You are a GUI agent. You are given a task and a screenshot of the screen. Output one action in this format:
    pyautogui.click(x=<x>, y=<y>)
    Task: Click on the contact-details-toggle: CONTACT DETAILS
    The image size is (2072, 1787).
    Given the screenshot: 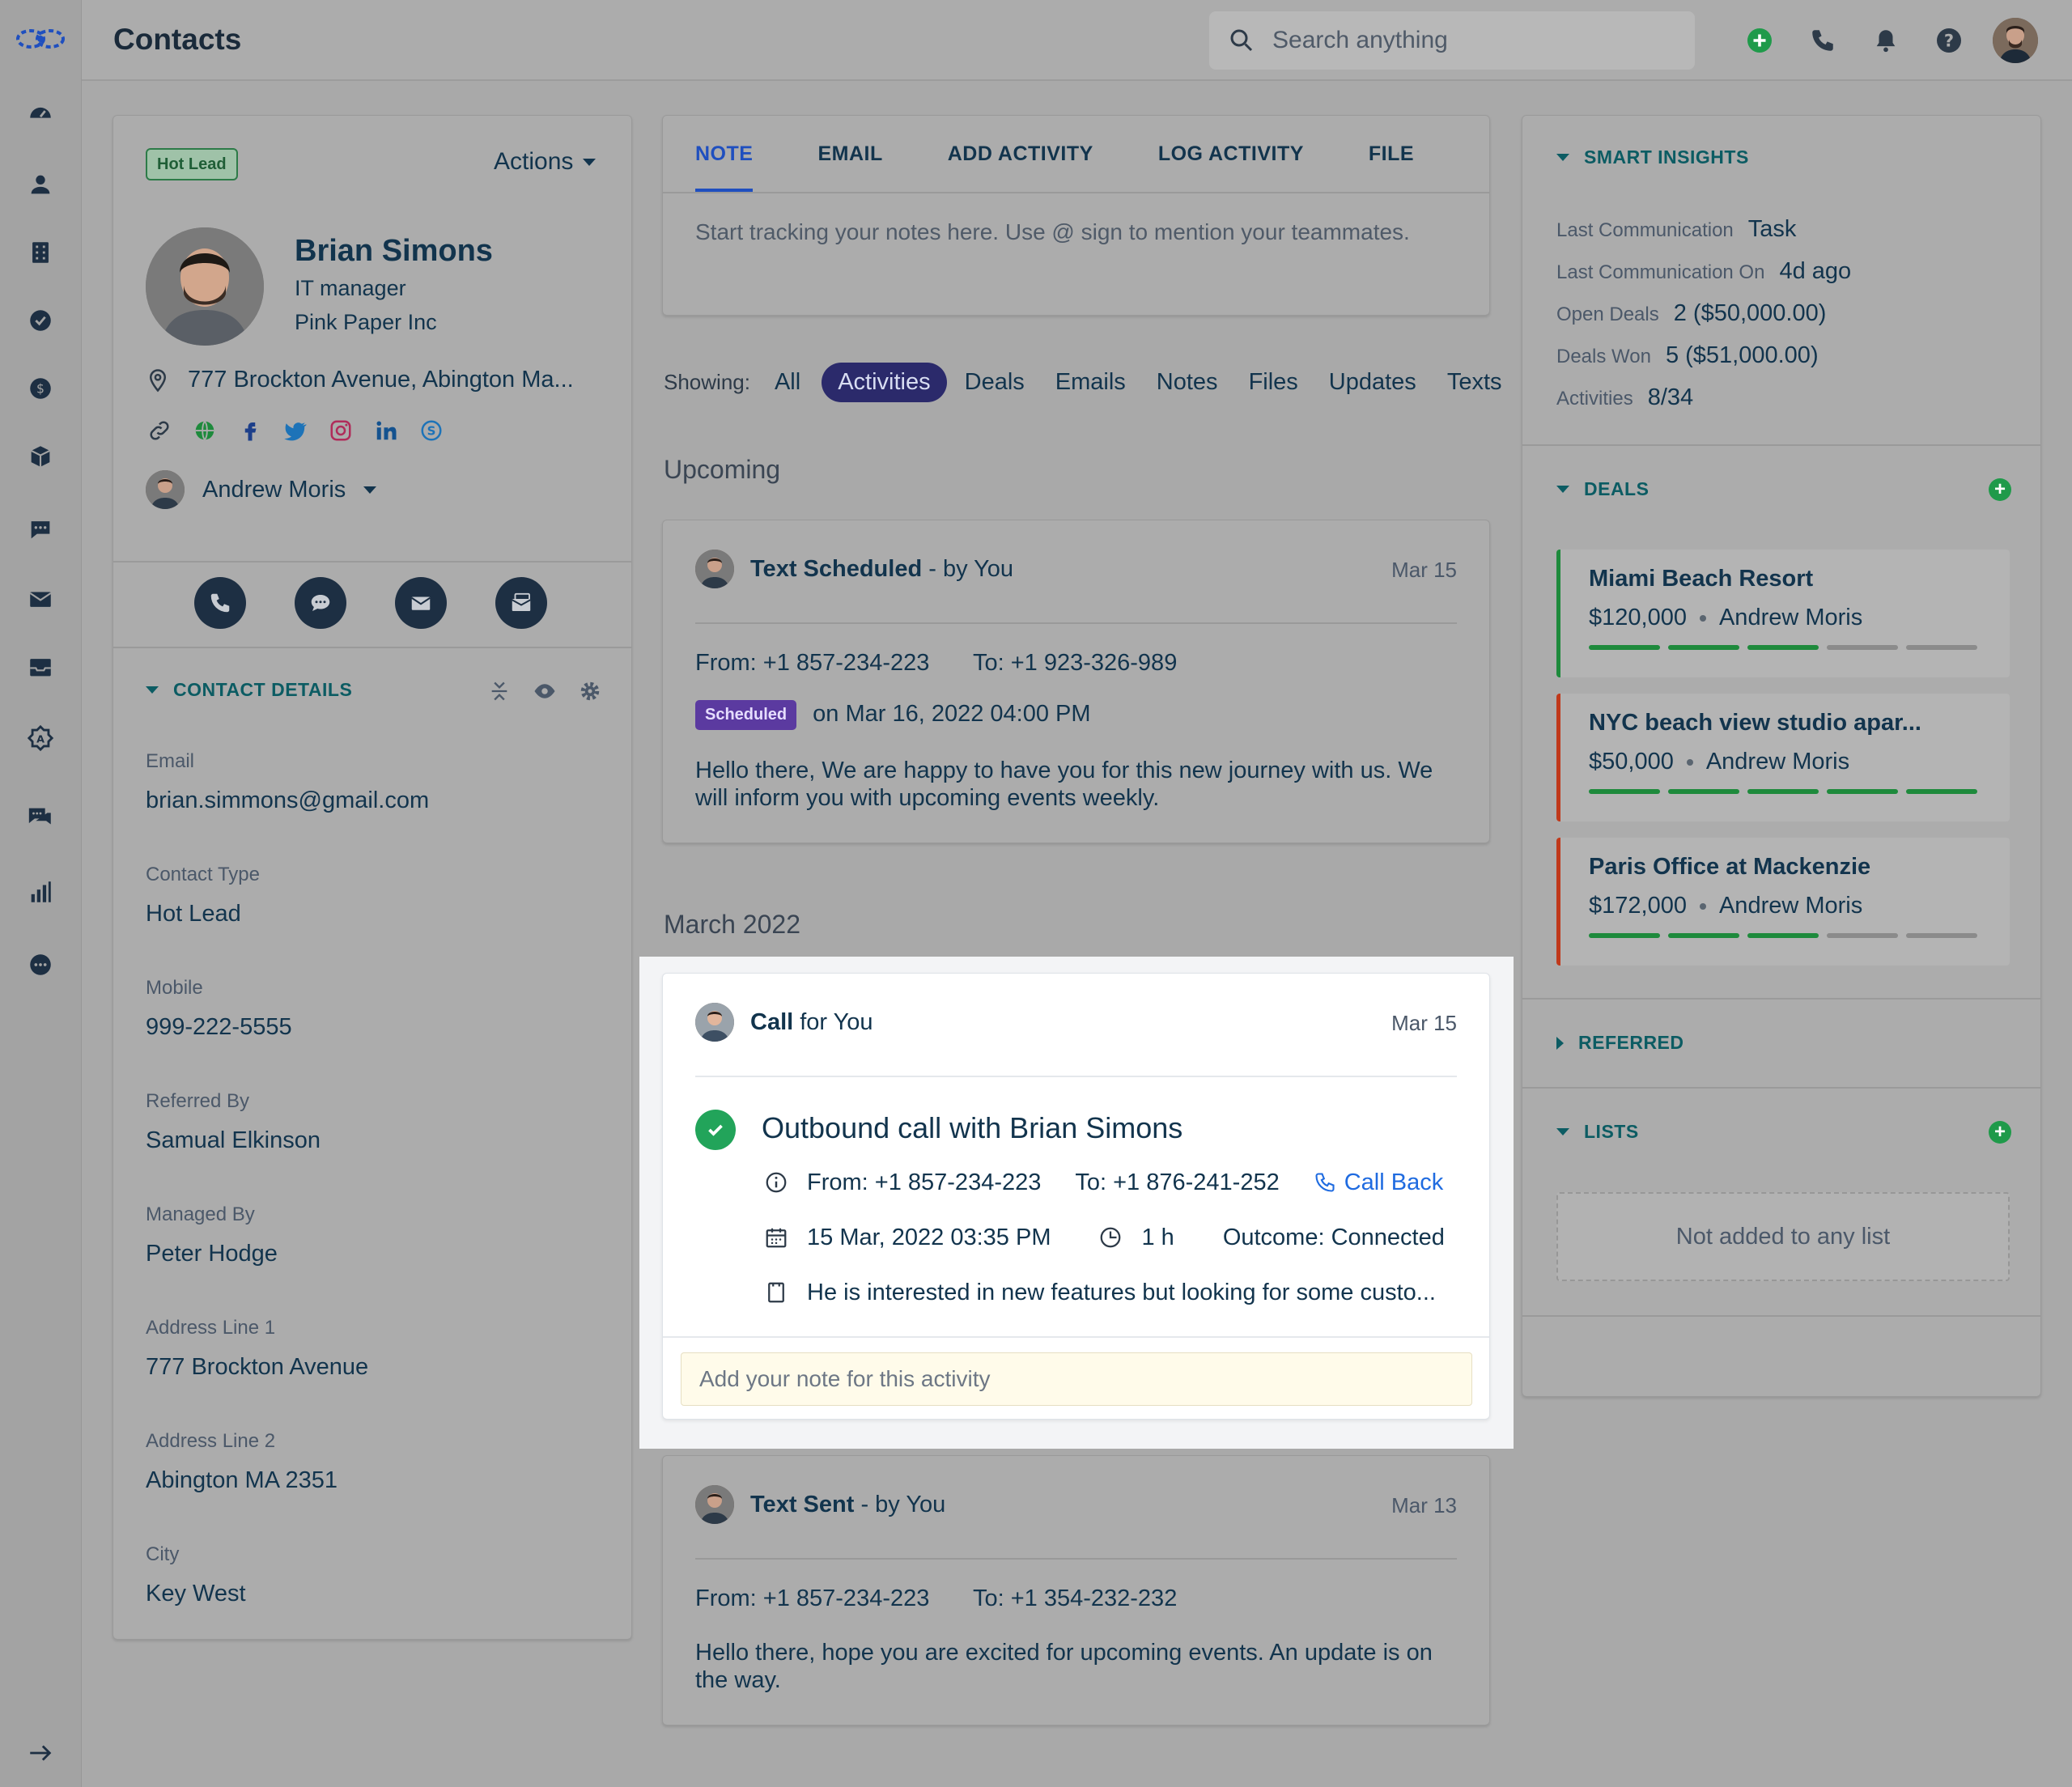 What is the action you would take?
    pyautogui.click(x=249, y=690)
    